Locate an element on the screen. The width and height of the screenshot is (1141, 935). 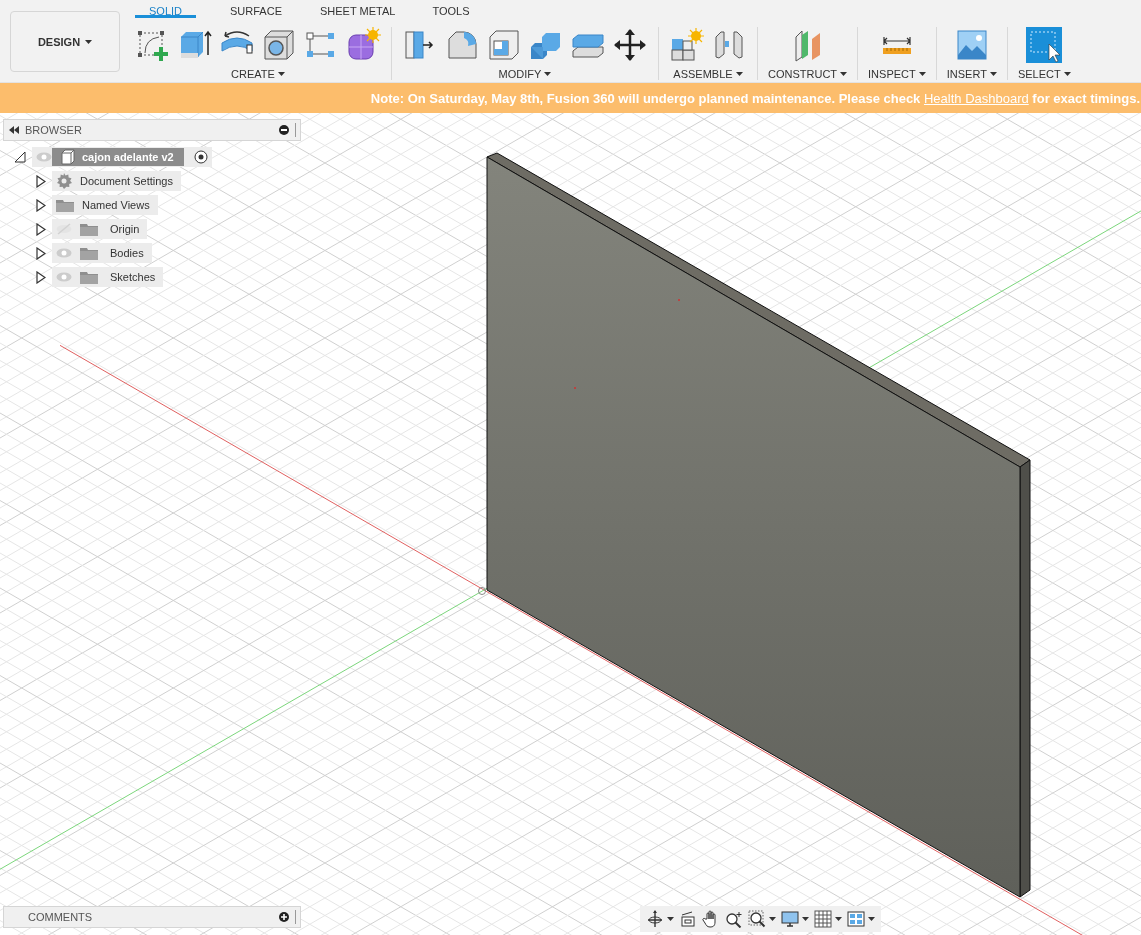
browser-item: Sketches is located at coordinates (108, 277).